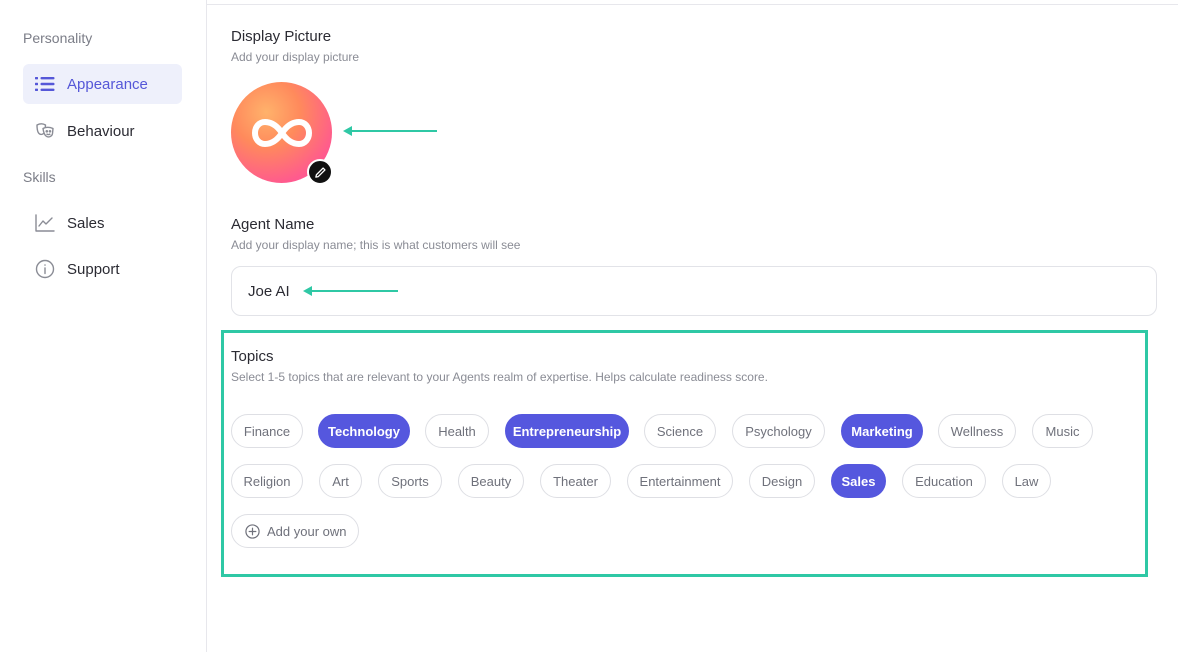 Image resolution: width=1178 pixels, height=652 pixels. Describe the element at coordinates (45, 223) in the screenshot. I see `chart-line-icon` at that location.